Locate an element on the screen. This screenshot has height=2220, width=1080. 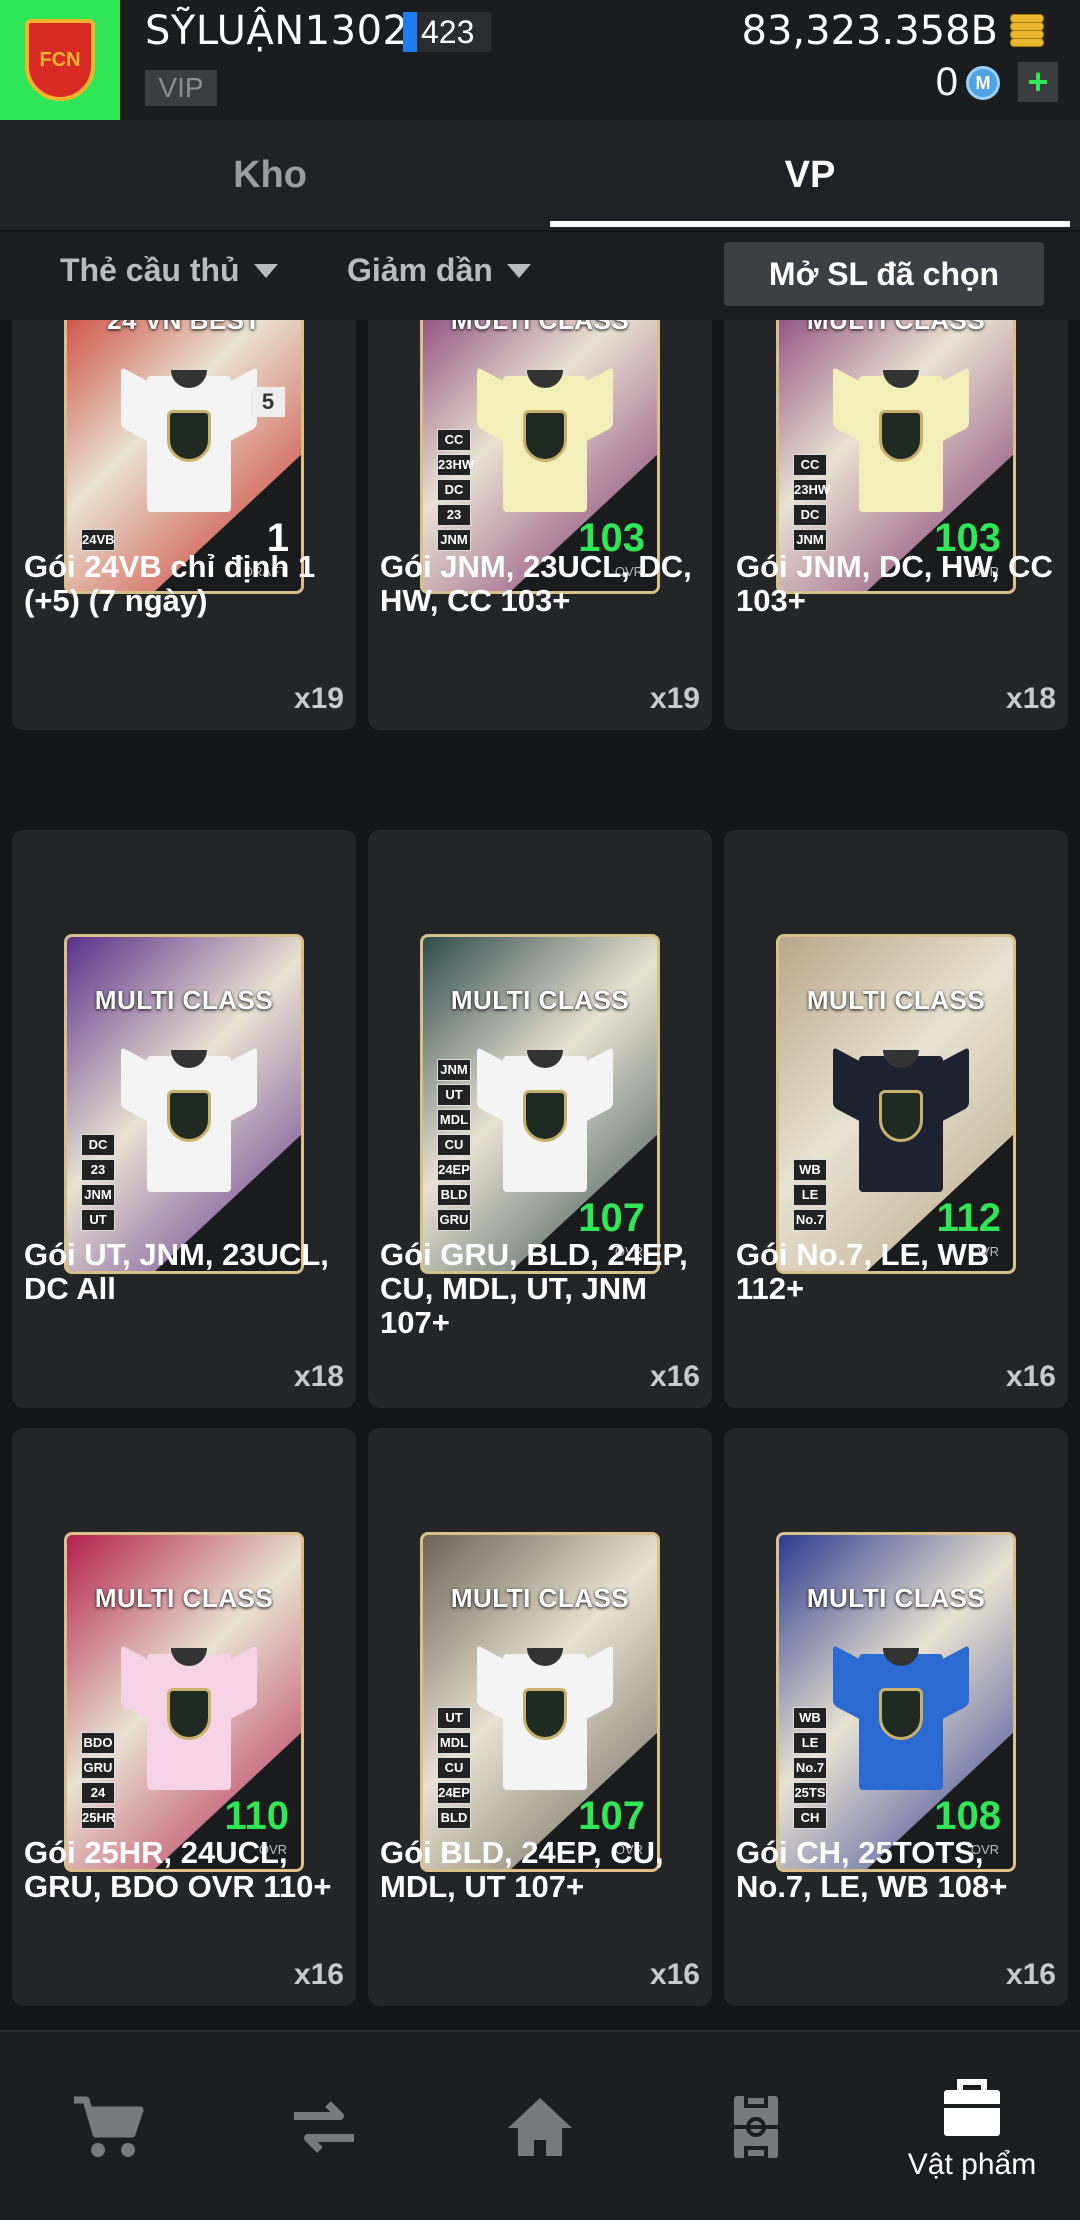
class-tags: UT MDL CU 24EP BLD is located at coordinates (454, 1768).